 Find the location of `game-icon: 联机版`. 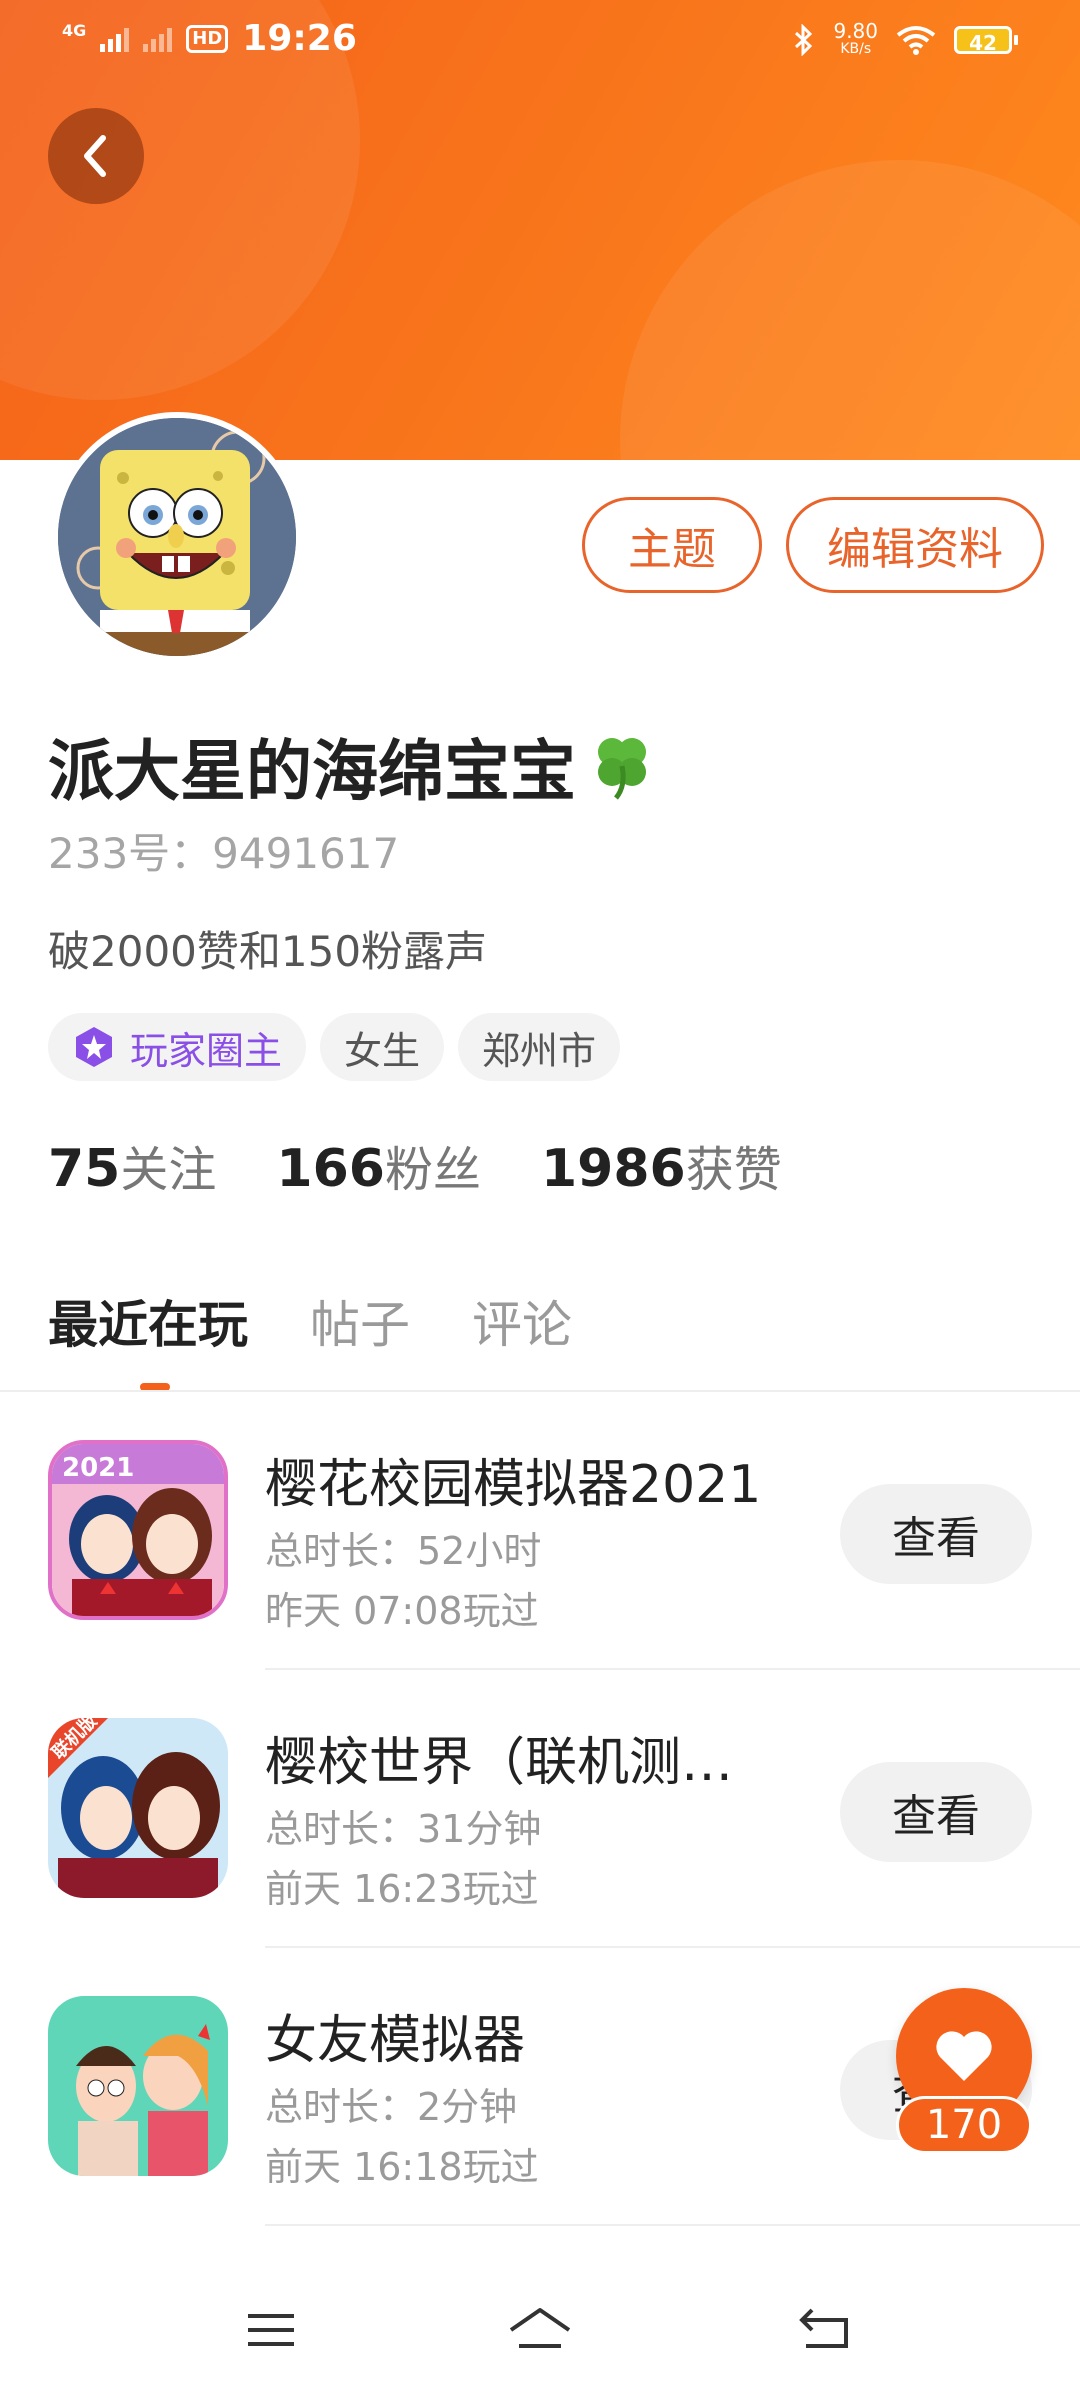

game-icon: 联机版 is located at coordinates (138, 1808).